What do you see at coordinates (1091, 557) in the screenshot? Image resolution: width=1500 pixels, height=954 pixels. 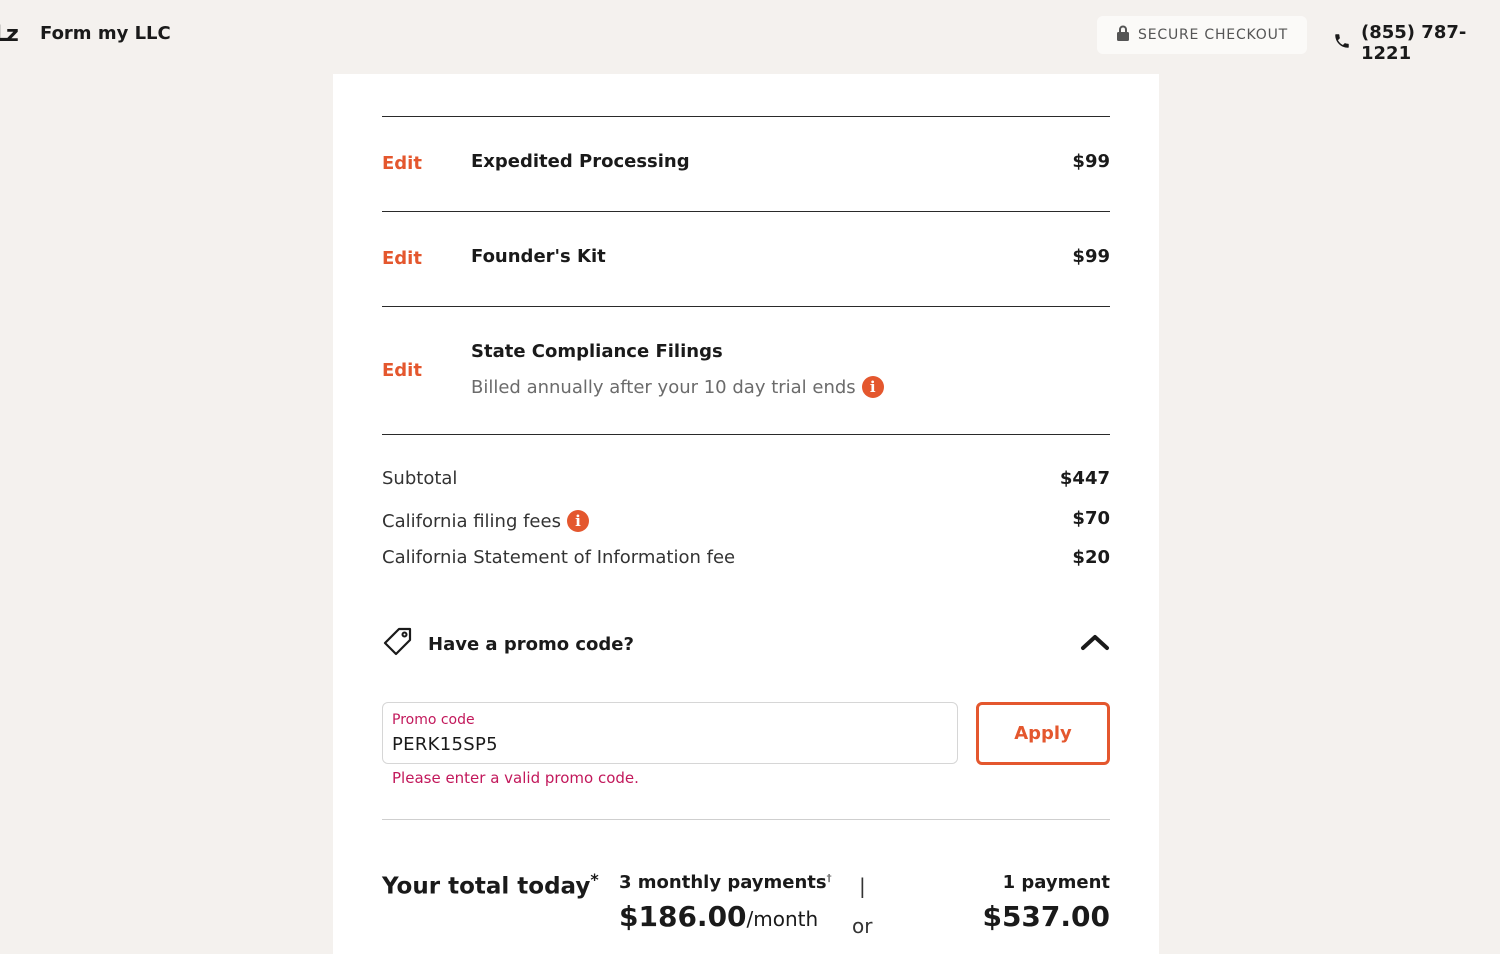 I see `soi-fee-value: $20` at bounding box center [1091, 557].